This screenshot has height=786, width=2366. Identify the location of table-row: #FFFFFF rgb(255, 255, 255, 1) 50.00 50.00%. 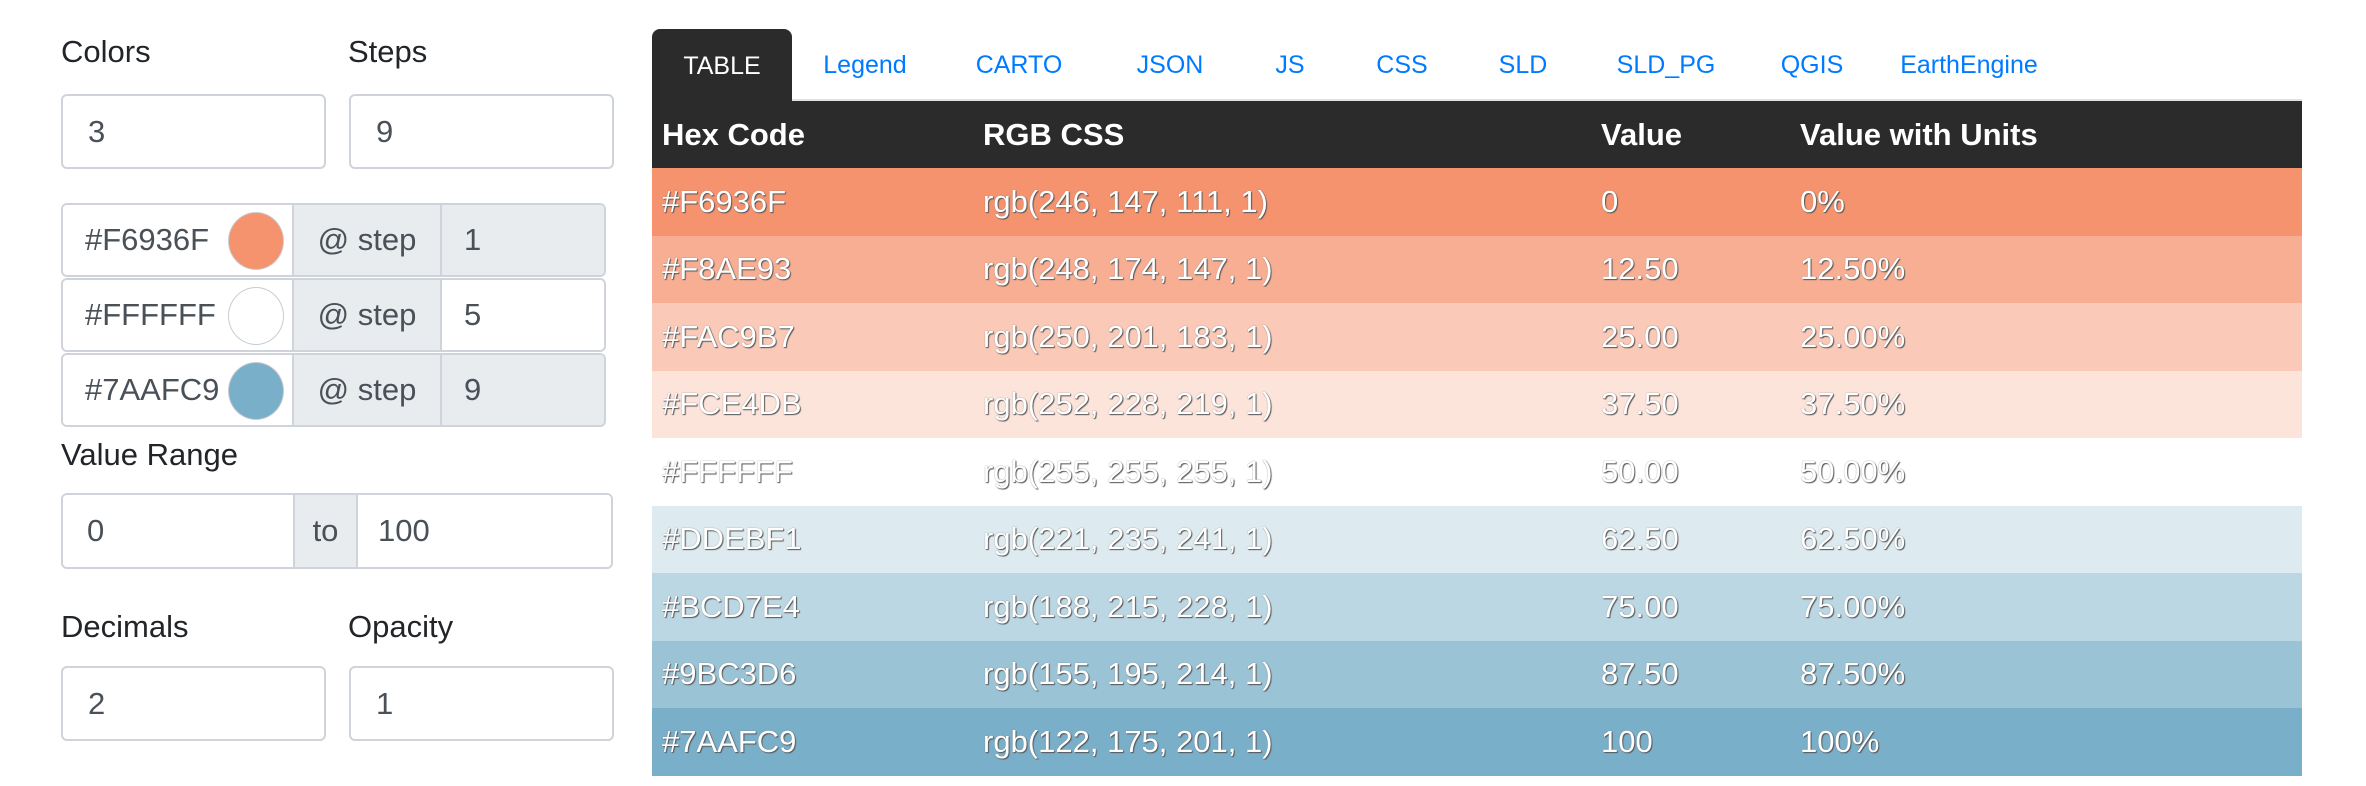
(1477, 472).